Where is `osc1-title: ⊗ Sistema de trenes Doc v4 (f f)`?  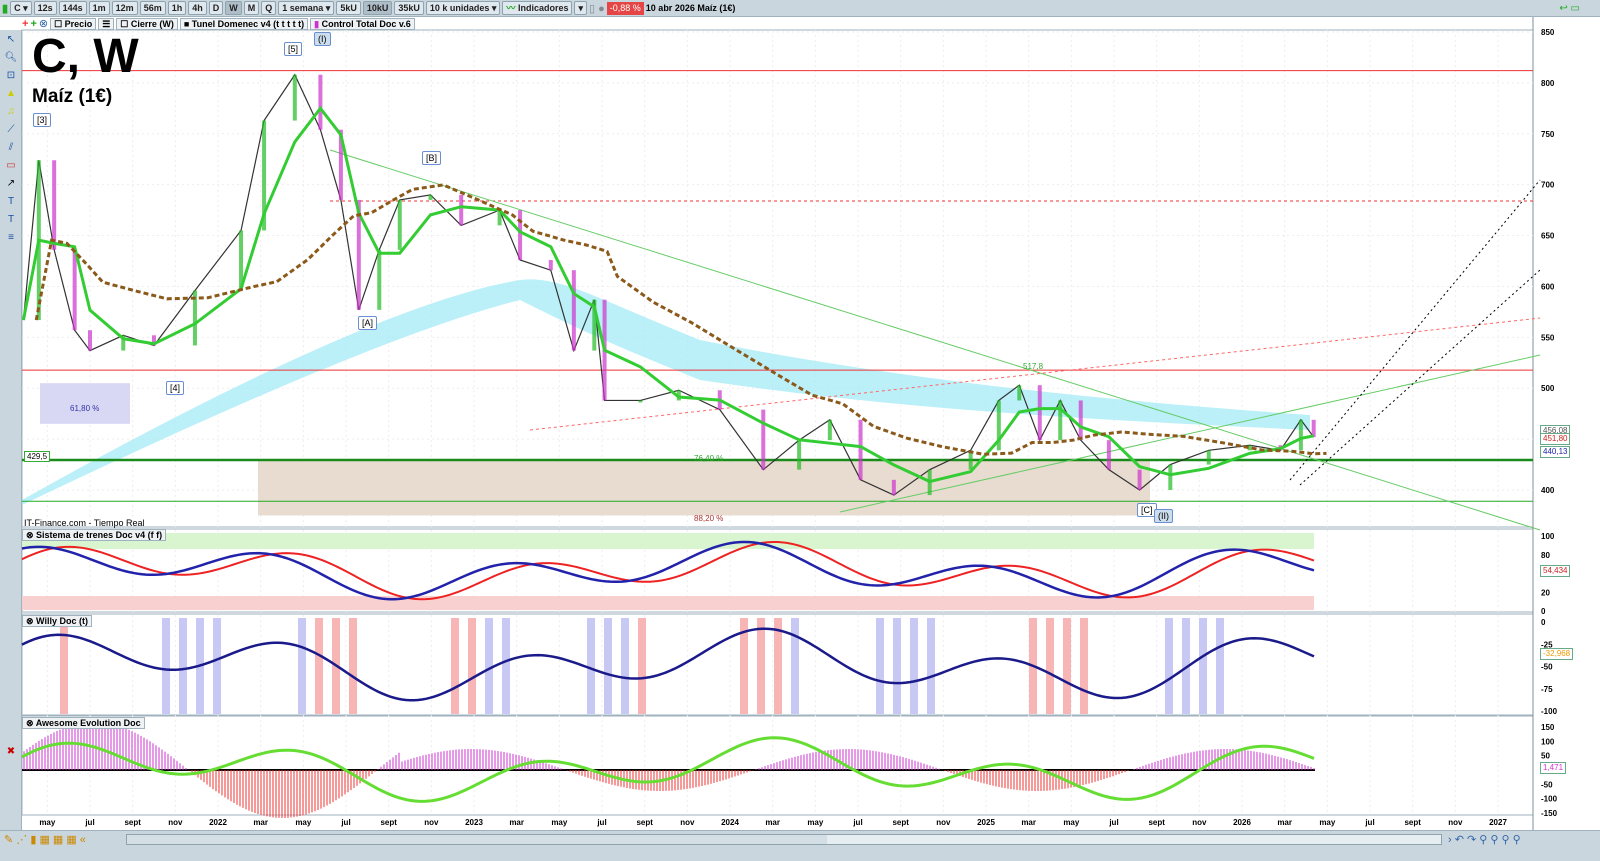 osc1-title: ⊗ Sistema de trenes Doc v4 (f f) is located at coordinates (94, 535).